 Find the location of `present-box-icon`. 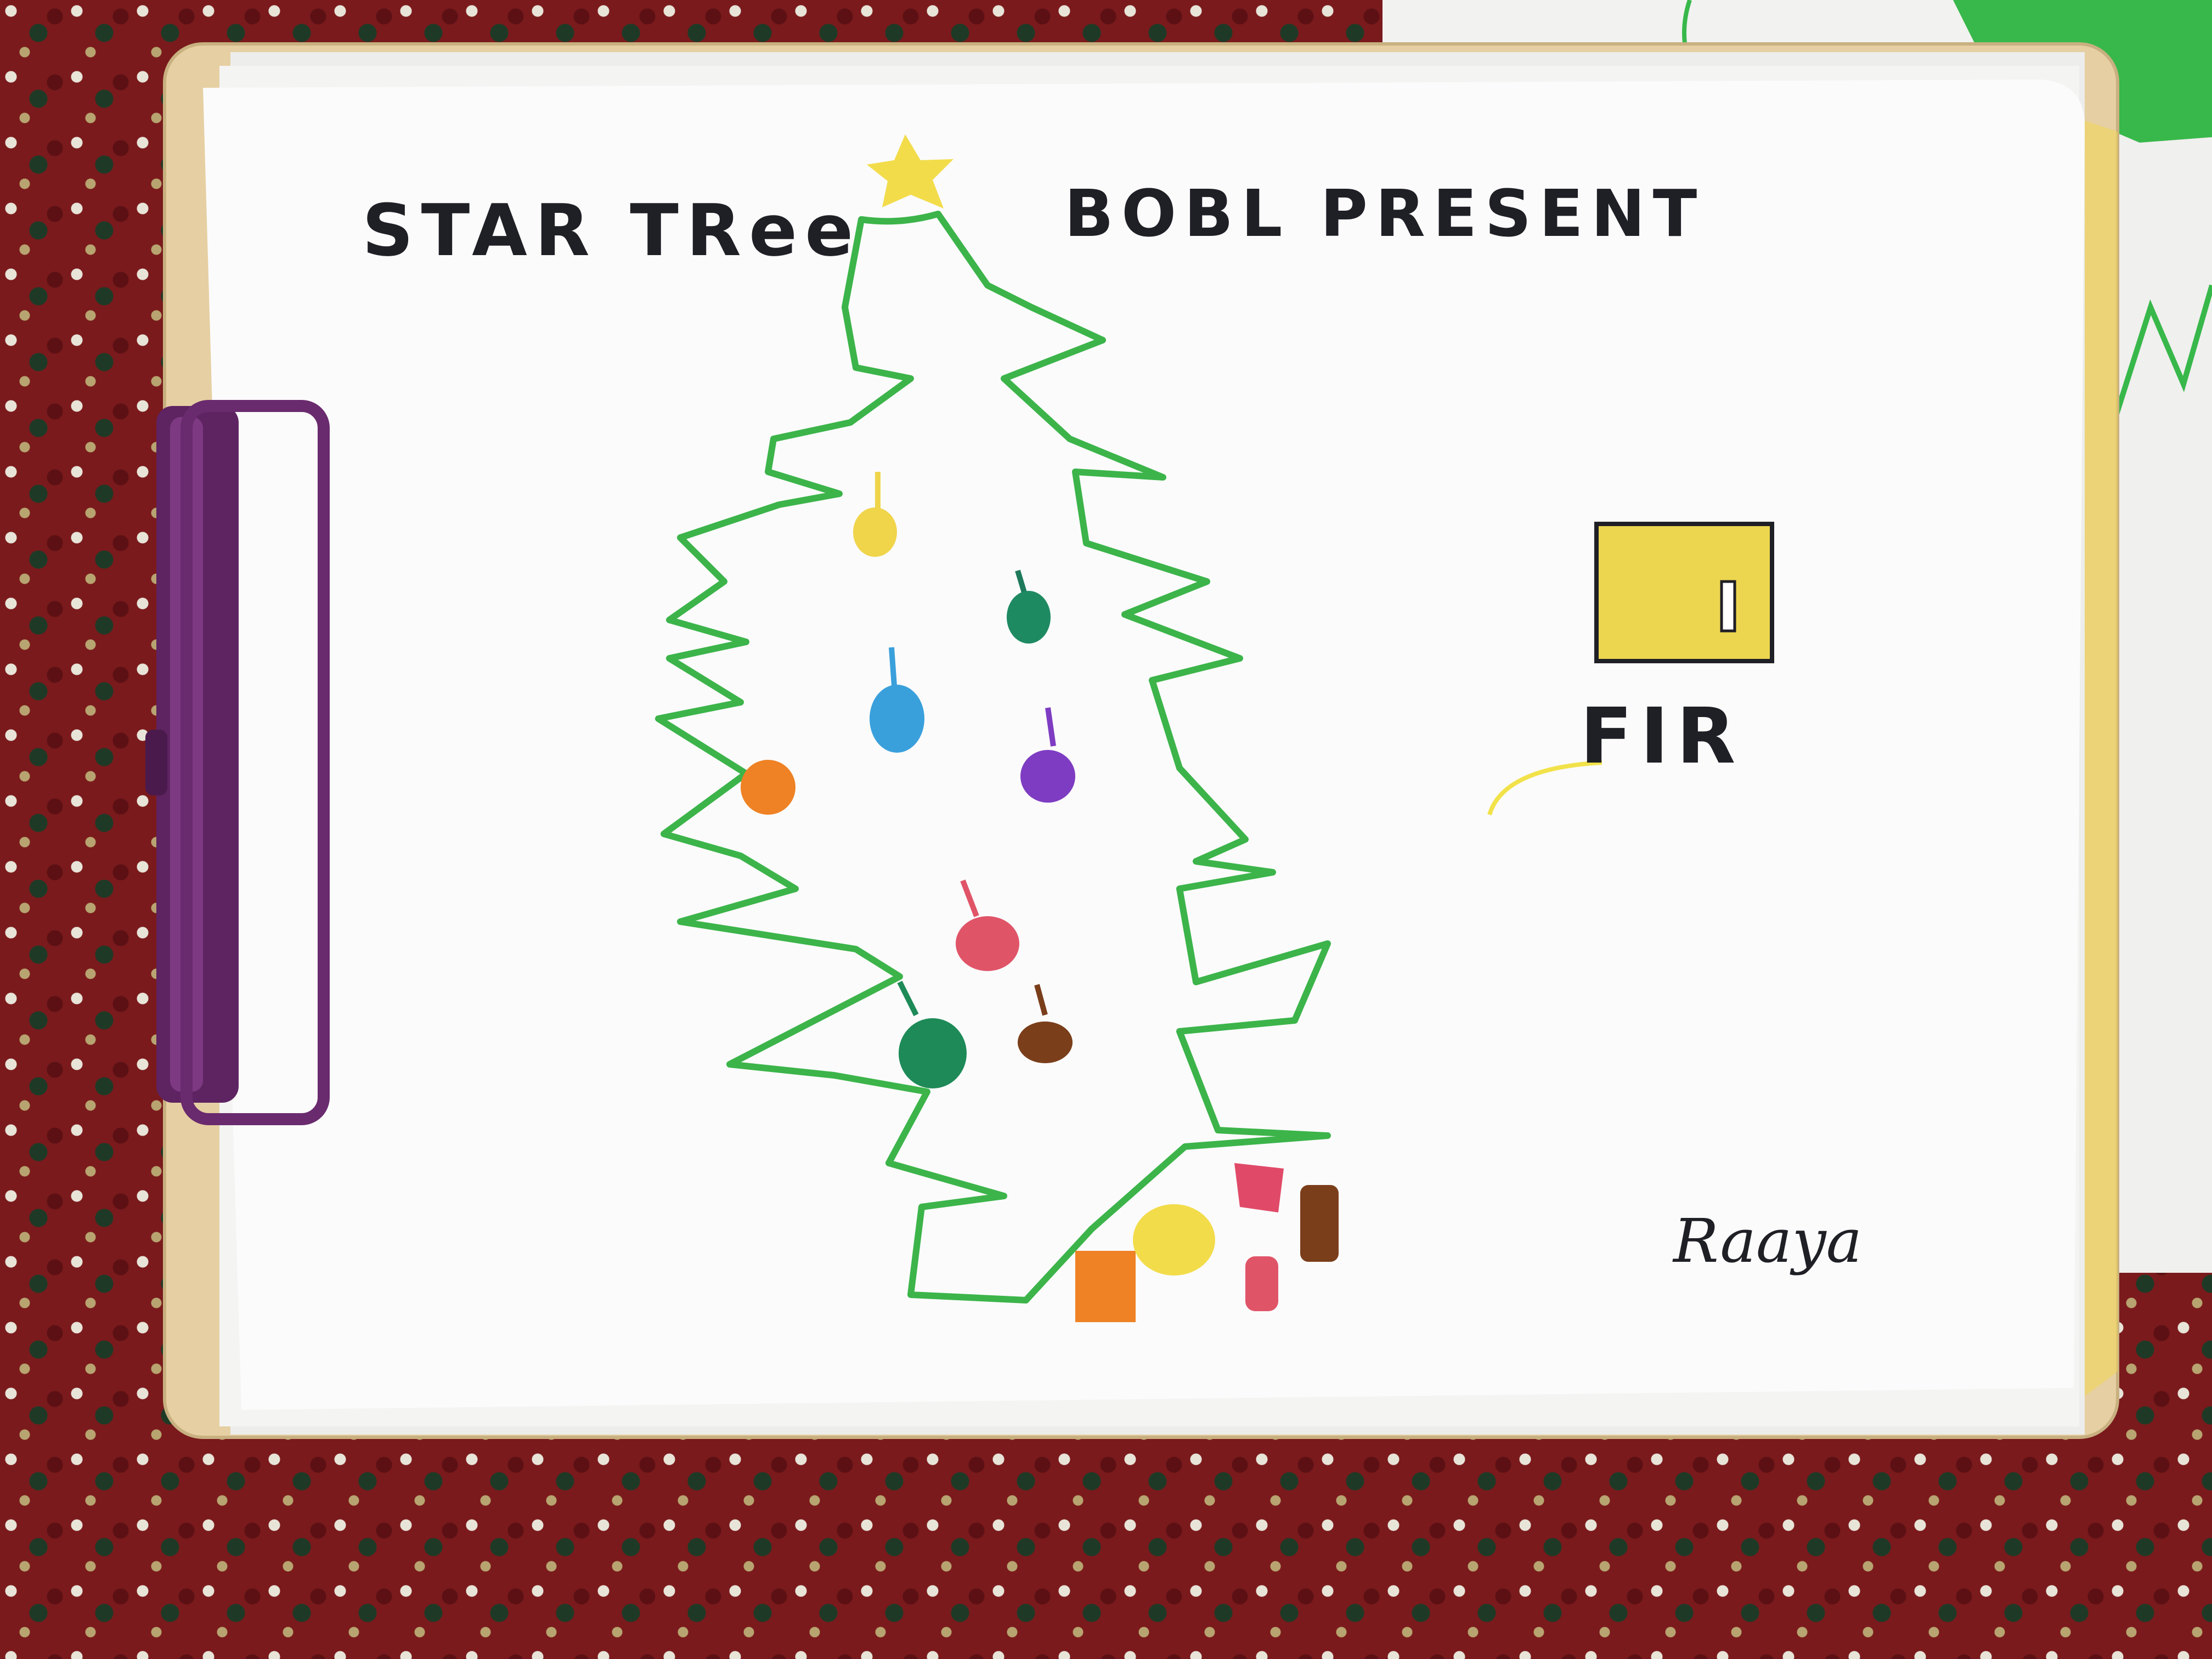

present-box-icon is located at coordinates (1684, 592).